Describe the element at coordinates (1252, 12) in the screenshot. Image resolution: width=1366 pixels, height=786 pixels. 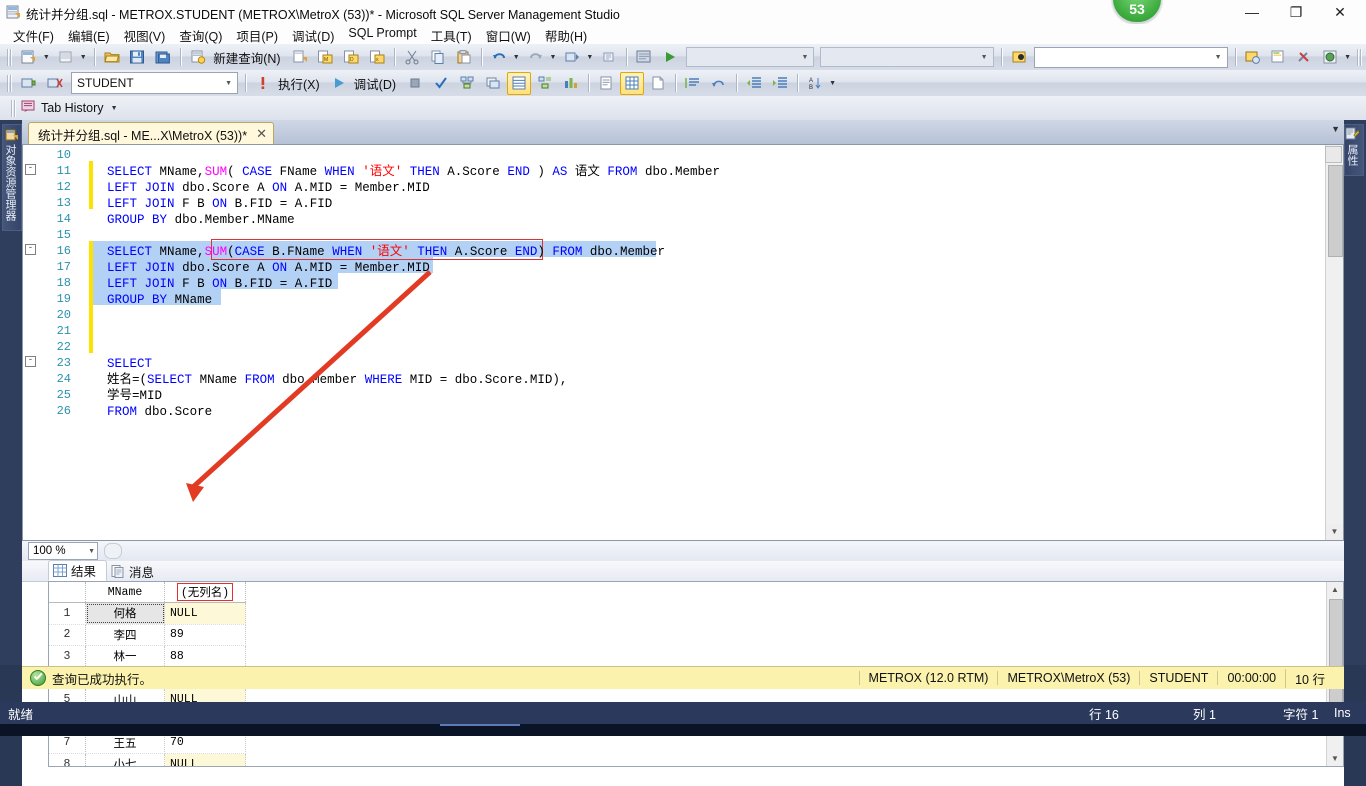
I see `minimize-button: —` at that location.